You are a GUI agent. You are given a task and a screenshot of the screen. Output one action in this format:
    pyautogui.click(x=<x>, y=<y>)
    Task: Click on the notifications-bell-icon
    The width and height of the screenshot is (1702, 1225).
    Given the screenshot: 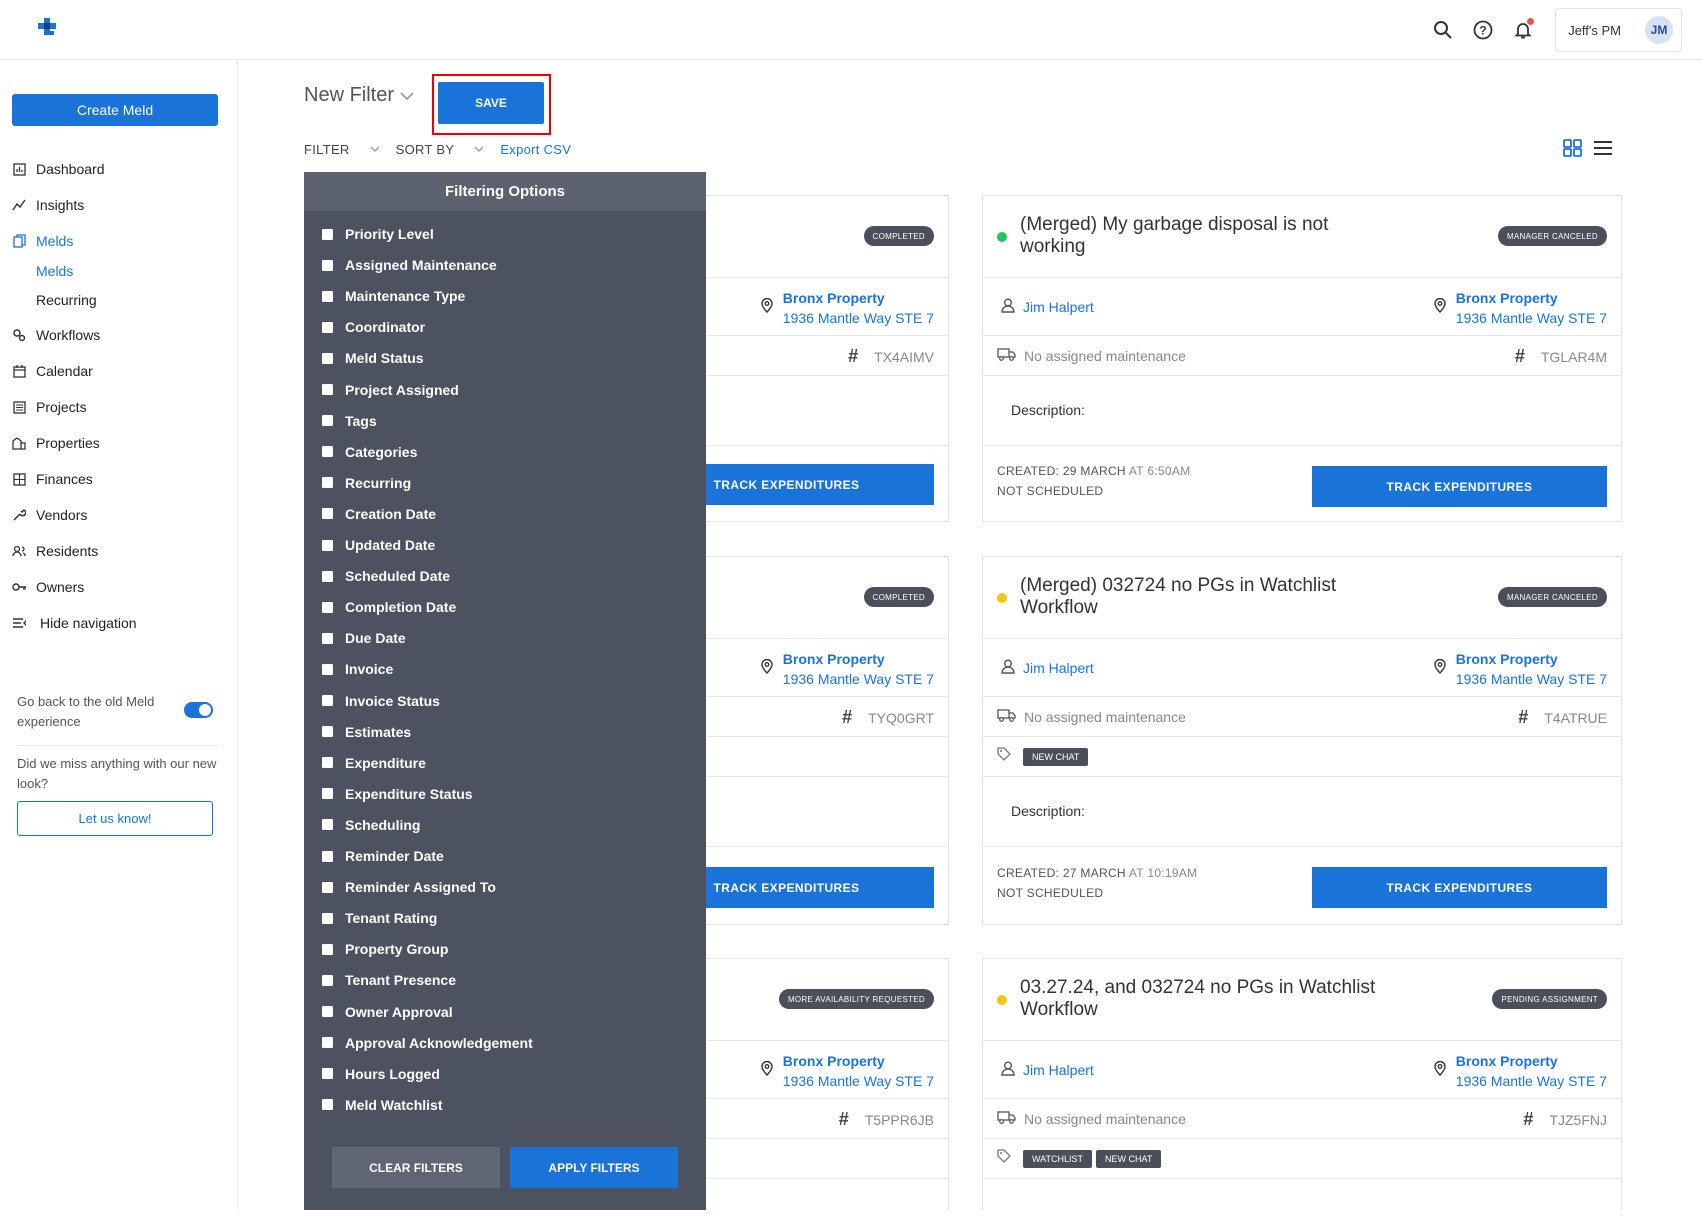 What is the action you would take?
    pyautogui.click(x=1523, y=30)
    